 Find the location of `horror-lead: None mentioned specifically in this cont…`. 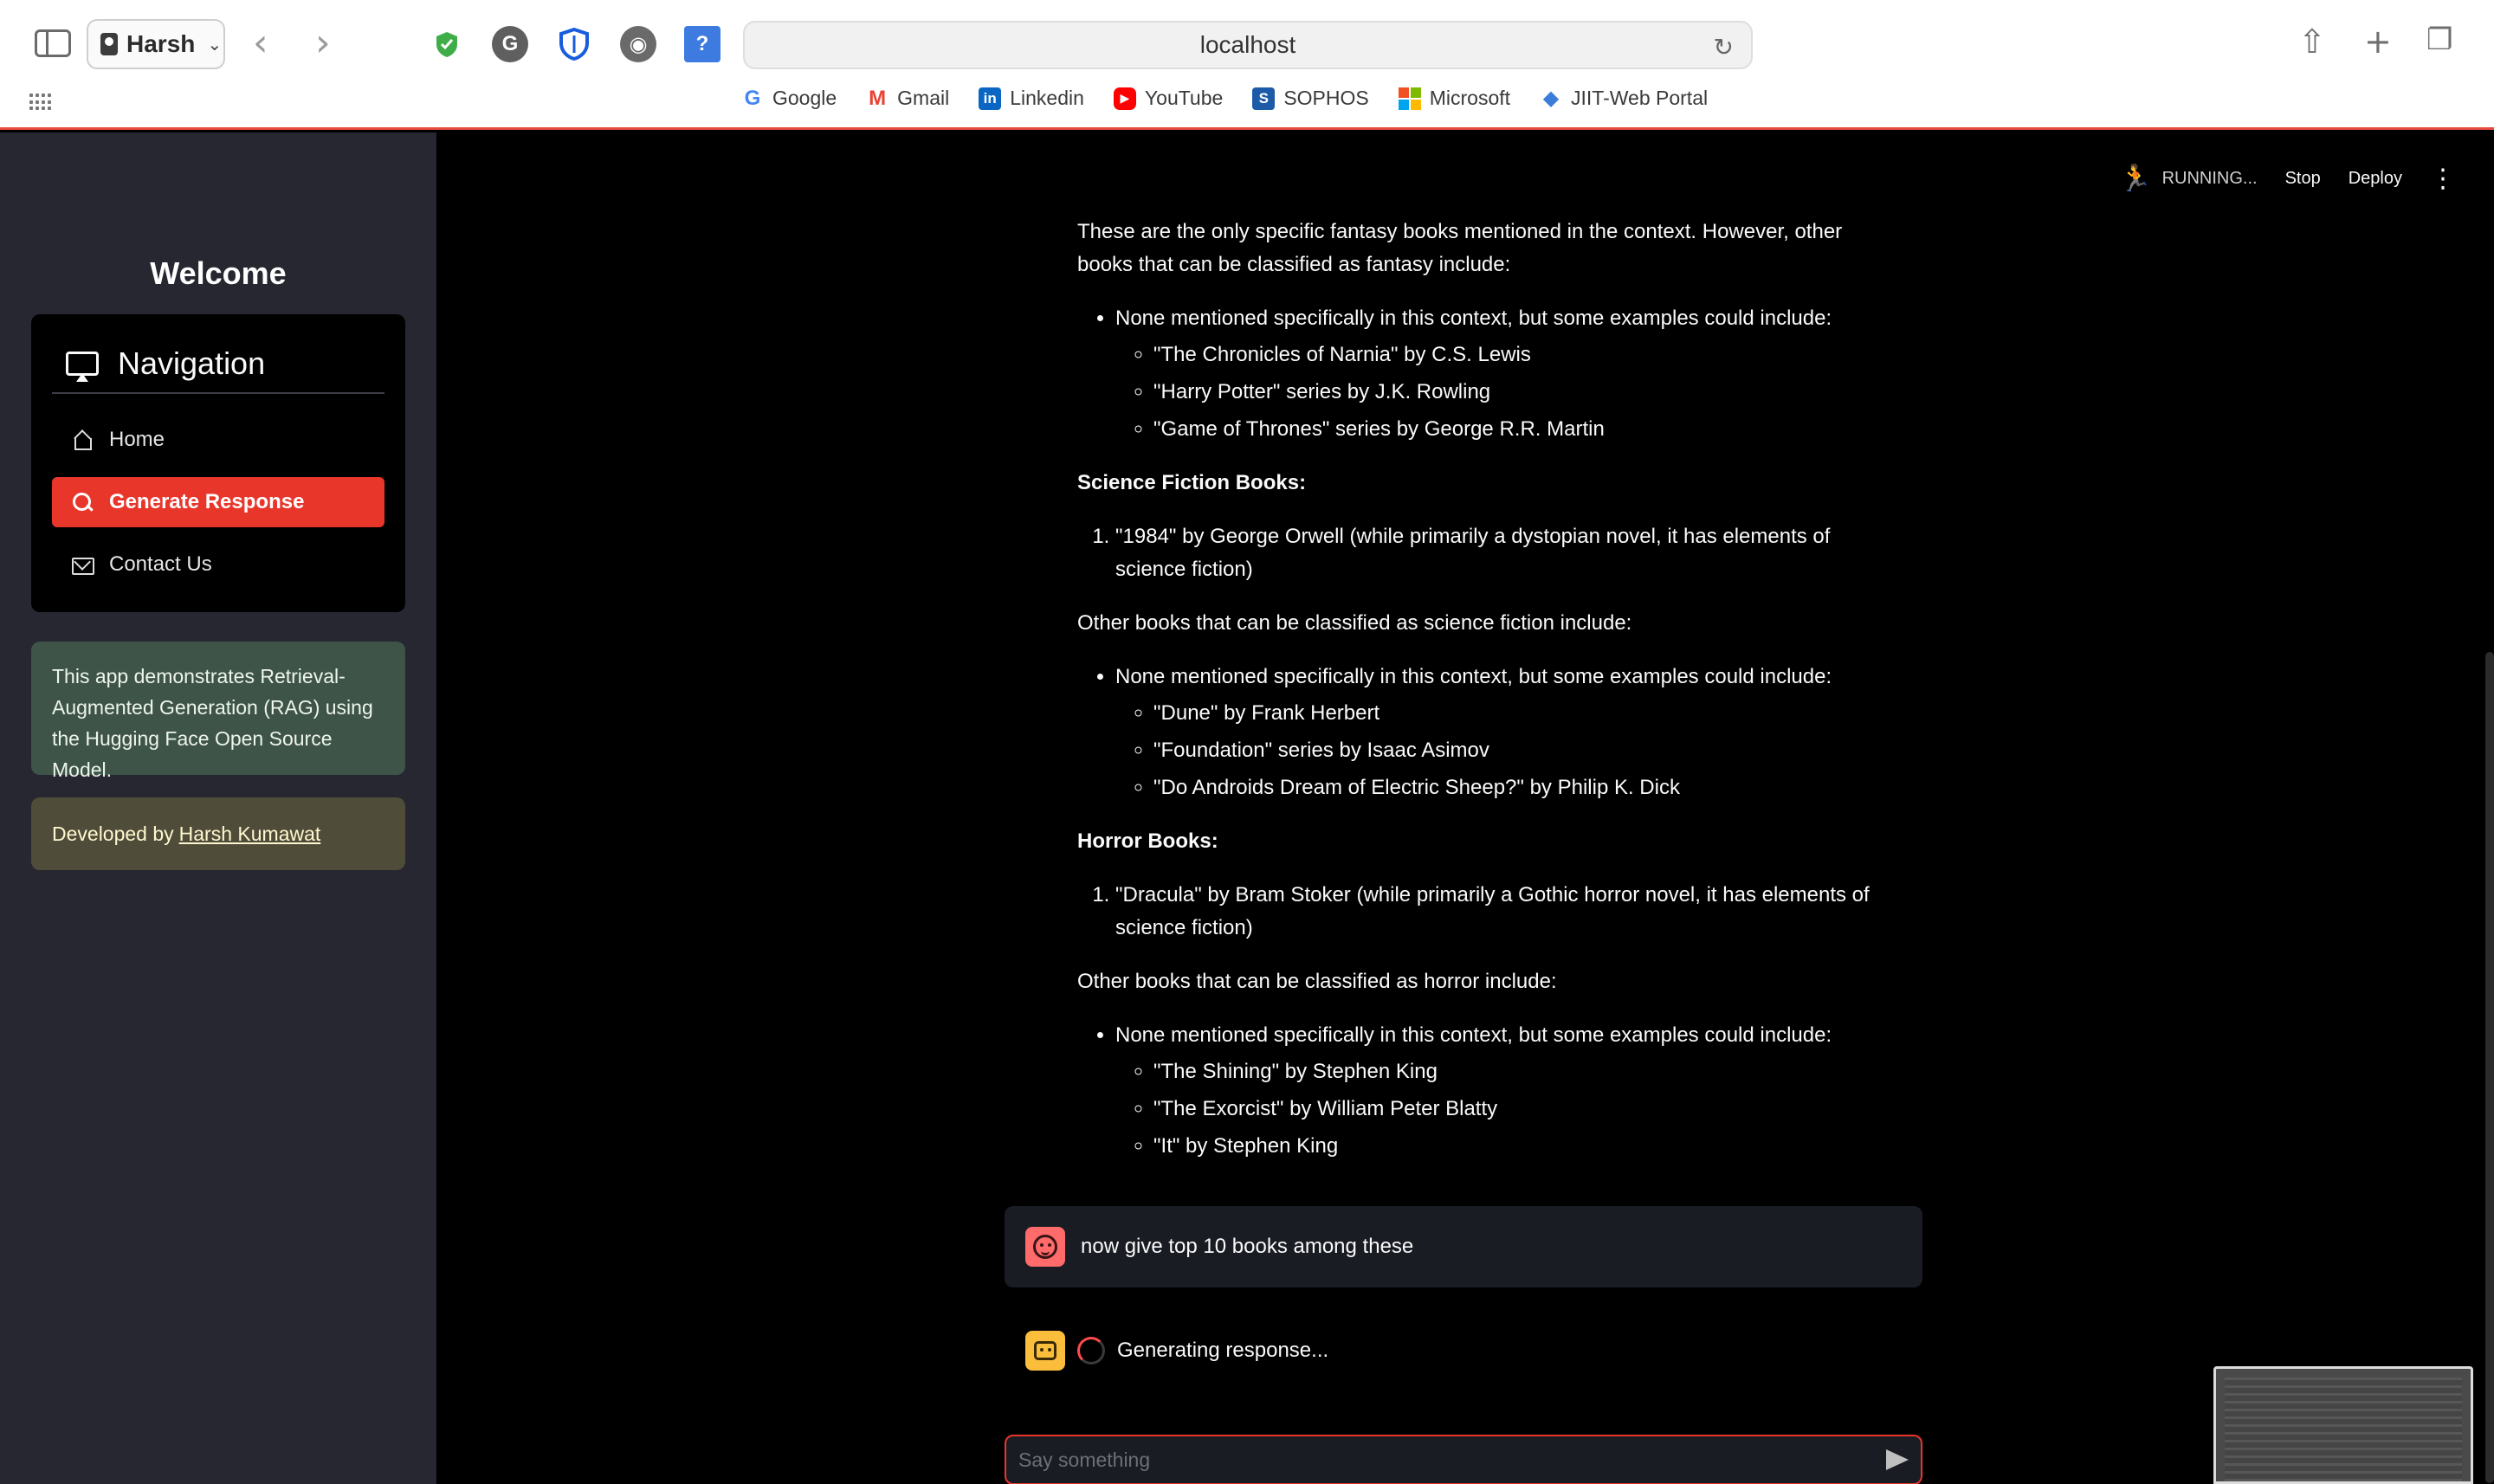

horror-lead: None mentioned specifically in this cont… is located at coordinates (1473, 1035).